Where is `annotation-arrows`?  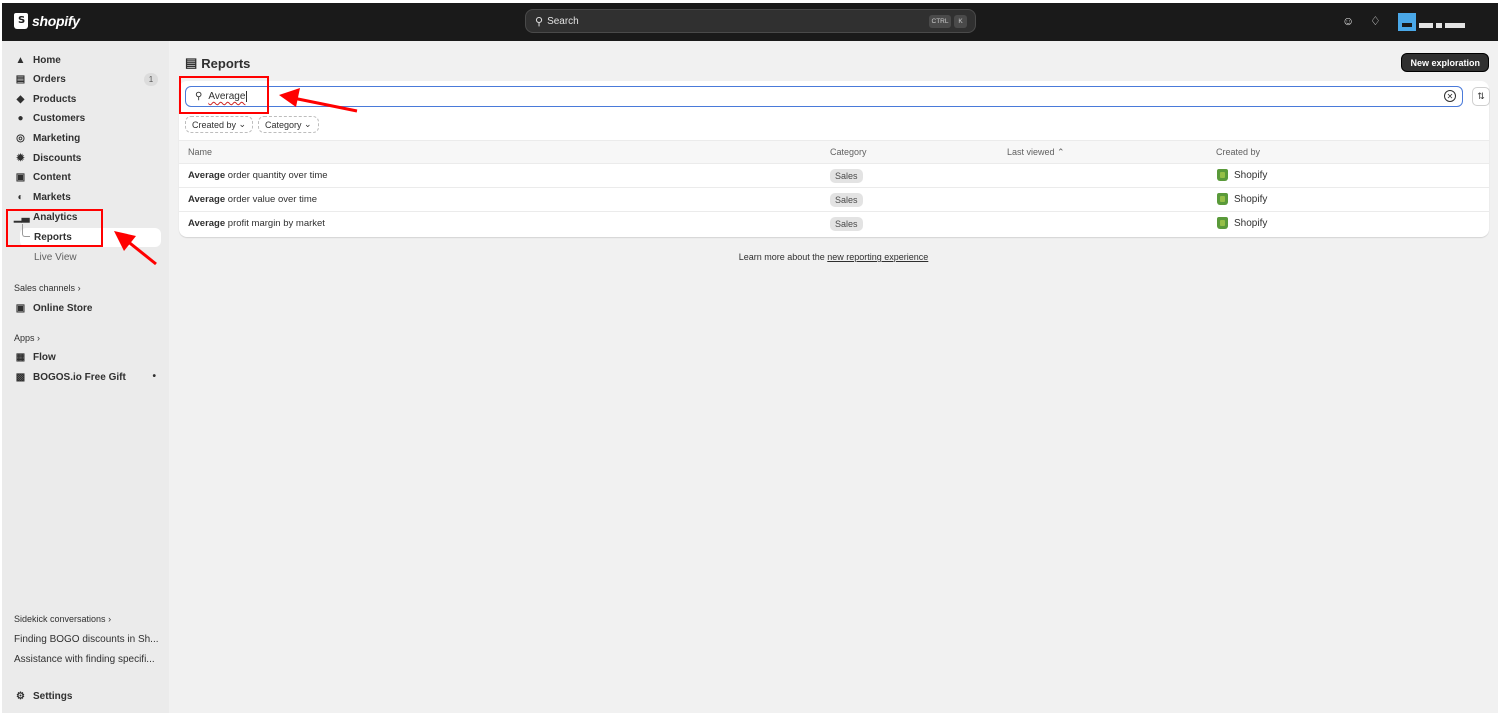
annotation-arrows is located at coordinates (236, 177).